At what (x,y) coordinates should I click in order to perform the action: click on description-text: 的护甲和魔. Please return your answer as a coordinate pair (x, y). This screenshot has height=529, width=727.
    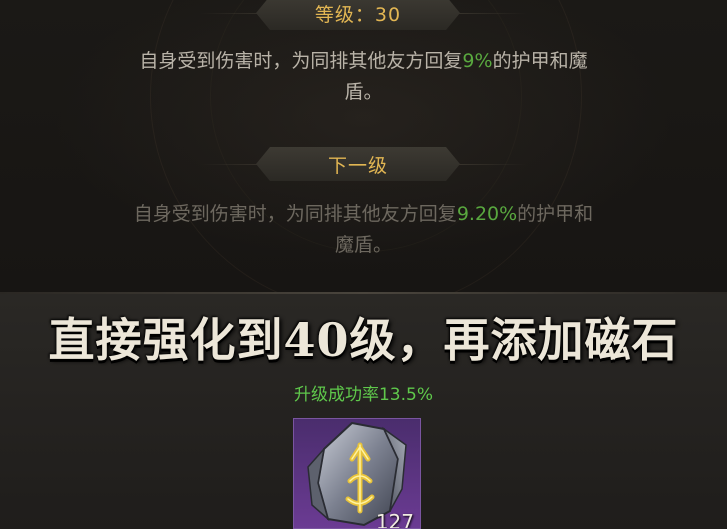
    Looking at the image, I should click on (540, 61).